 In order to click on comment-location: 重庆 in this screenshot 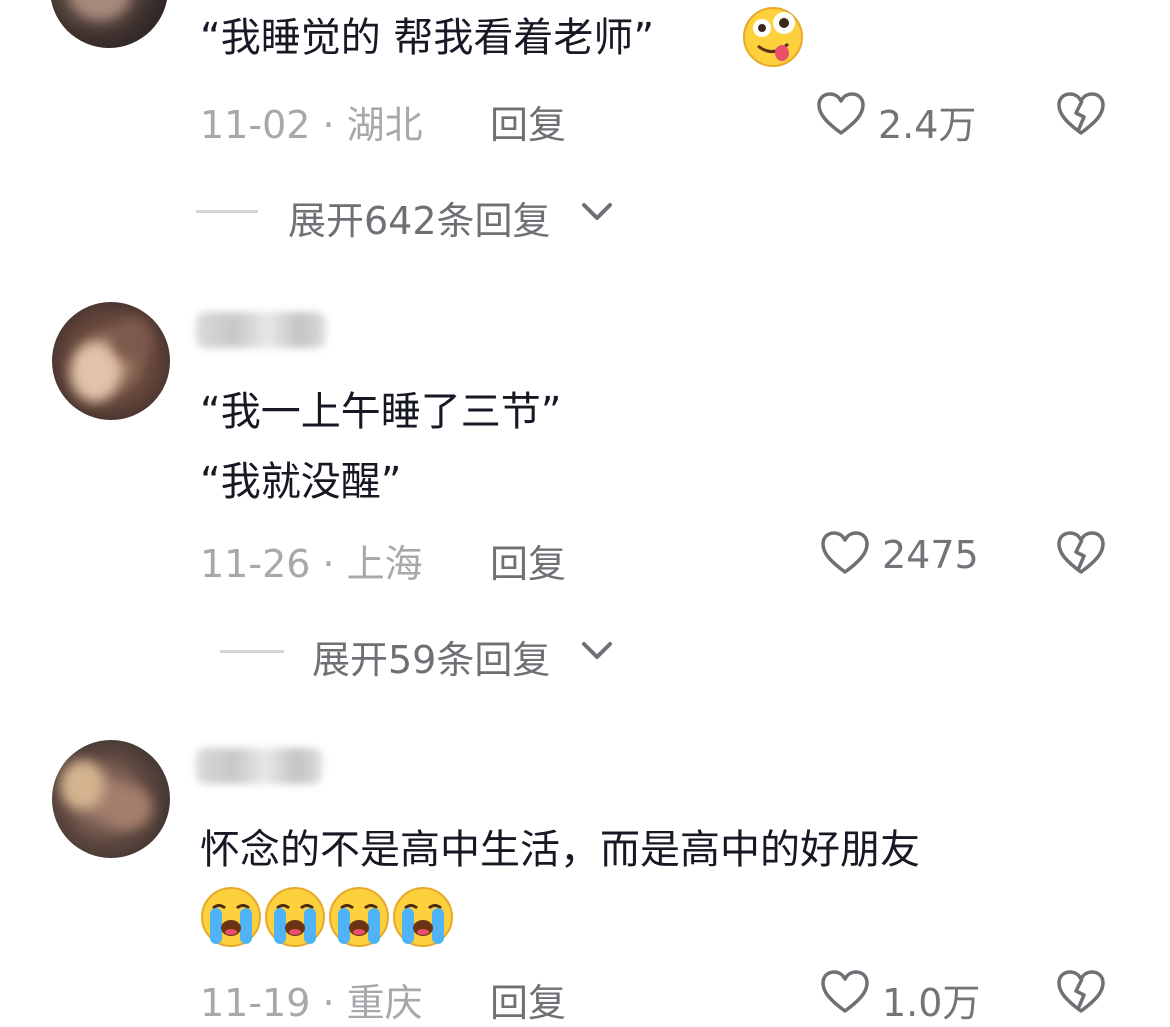, I will do `click(384, 1003)`.